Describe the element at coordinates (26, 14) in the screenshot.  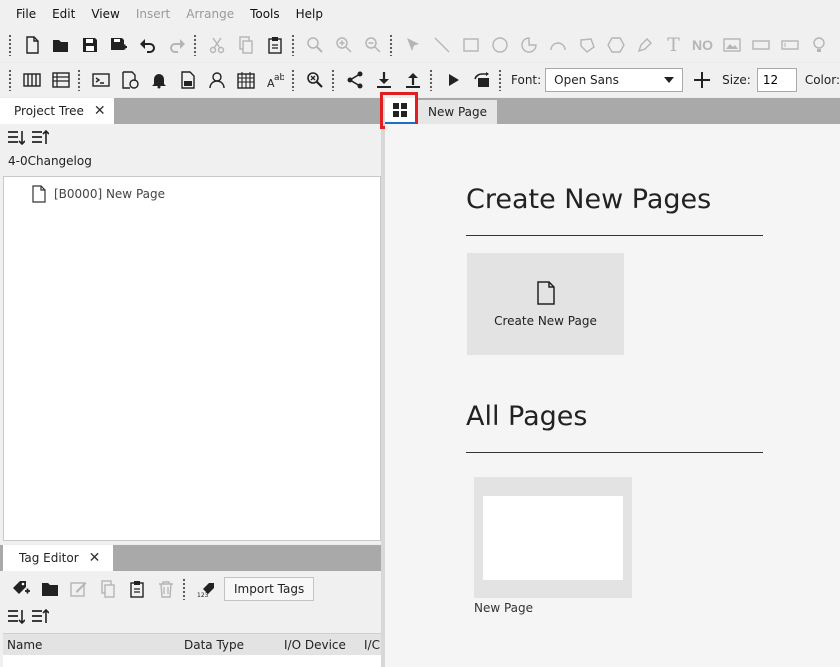
I see `menu-file: File` at that location.